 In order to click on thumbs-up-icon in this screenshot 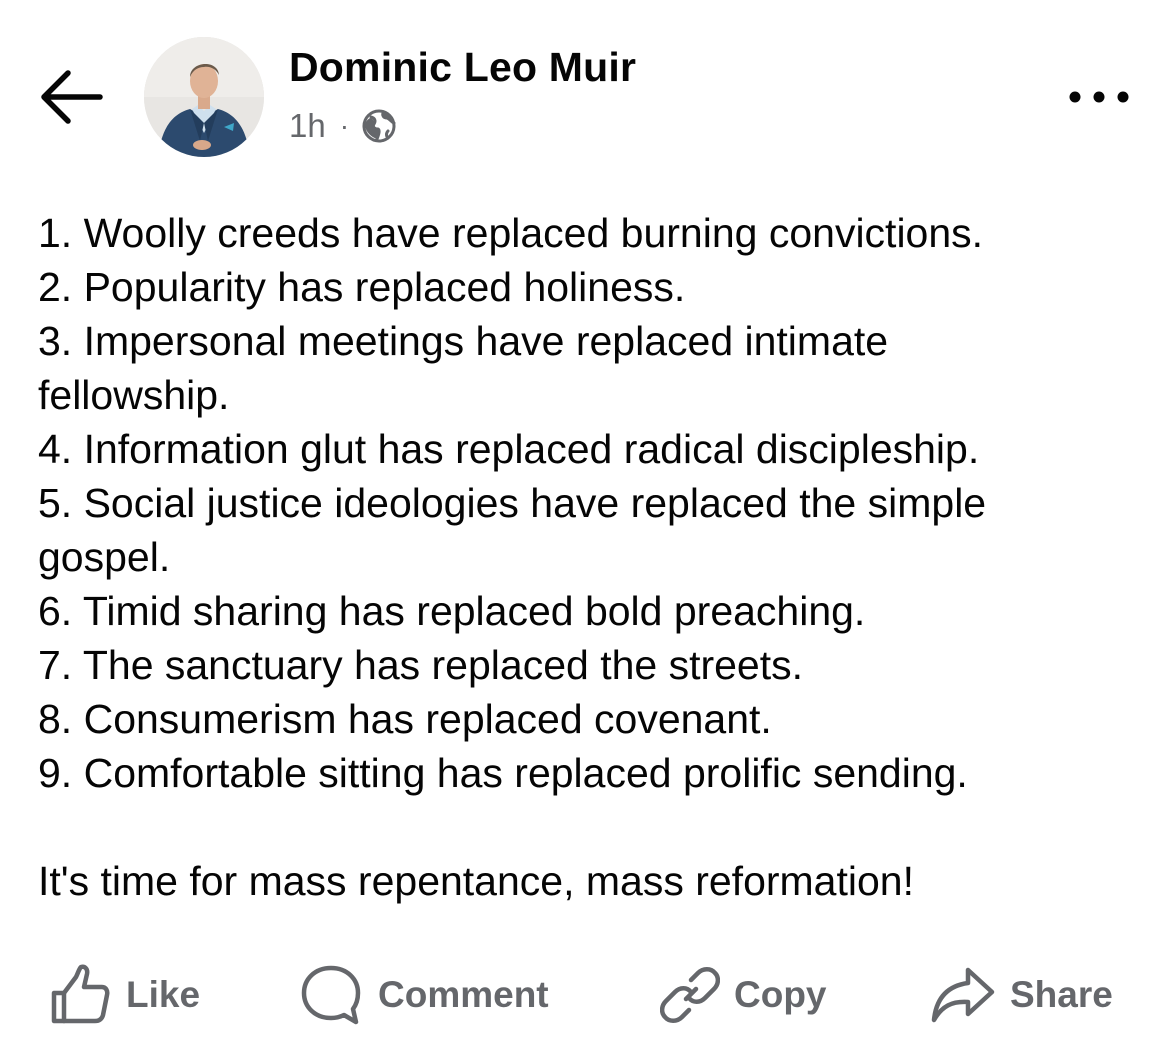, I will do `click(80, 994)`.